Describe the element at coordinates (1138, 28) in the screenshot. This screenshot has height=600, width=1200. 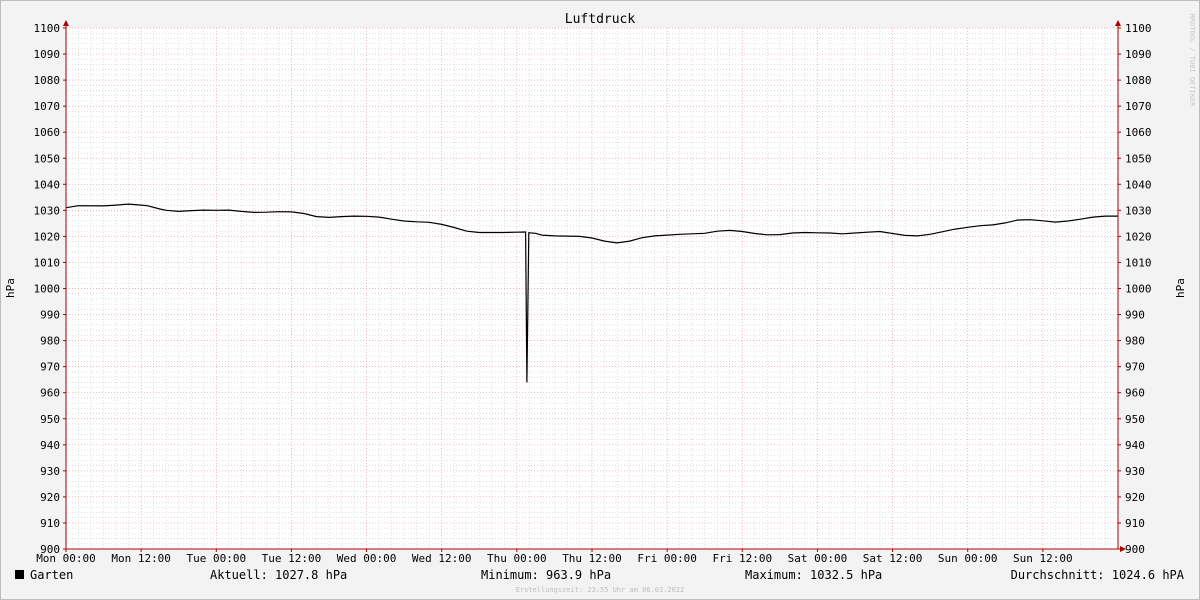
I see `y-tick-label-right: 1100` at that location.